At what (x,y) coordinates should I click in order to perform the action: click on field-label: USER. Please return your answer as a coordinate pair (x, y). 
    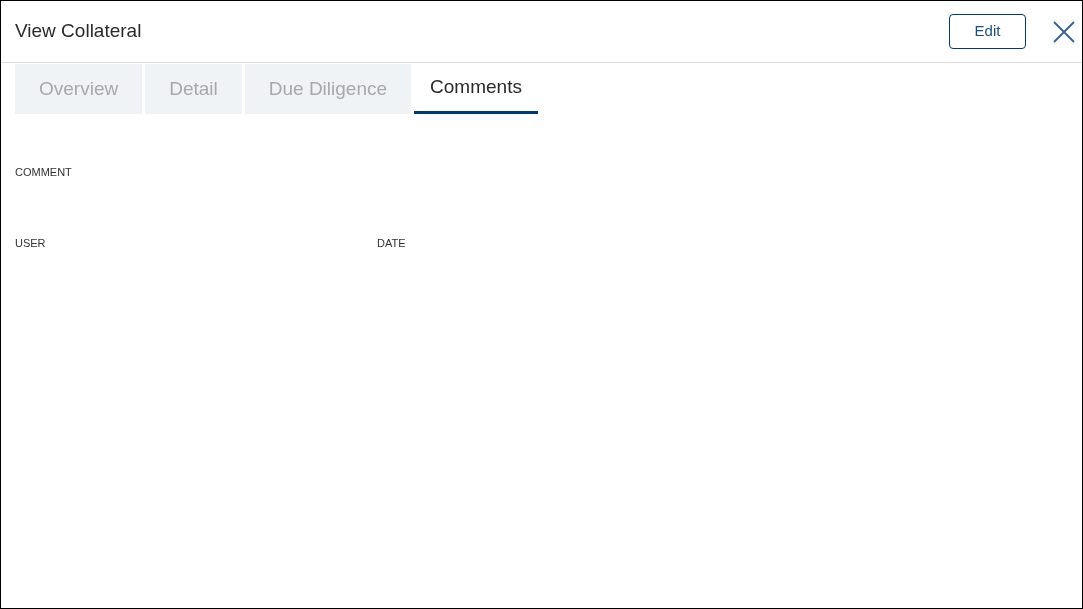
    Looking at the image, I should click on (31, 243).